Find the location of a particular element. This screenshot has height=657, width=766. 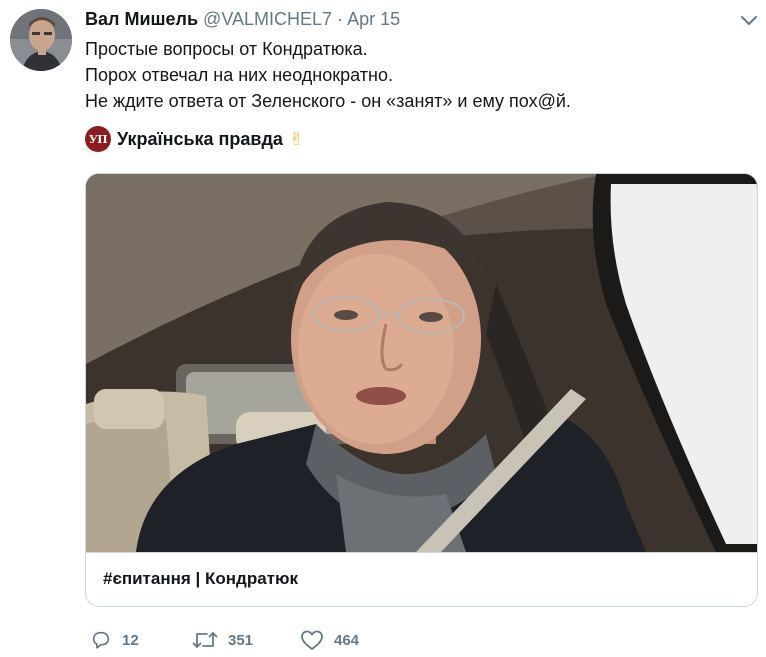

reply-count: 12 is located at coordinates (130, 640).